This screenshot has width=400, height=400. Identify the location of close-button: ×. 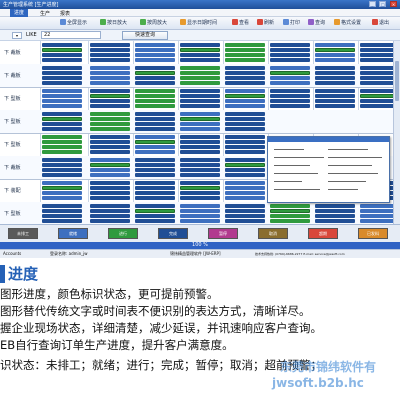
(393, 4).